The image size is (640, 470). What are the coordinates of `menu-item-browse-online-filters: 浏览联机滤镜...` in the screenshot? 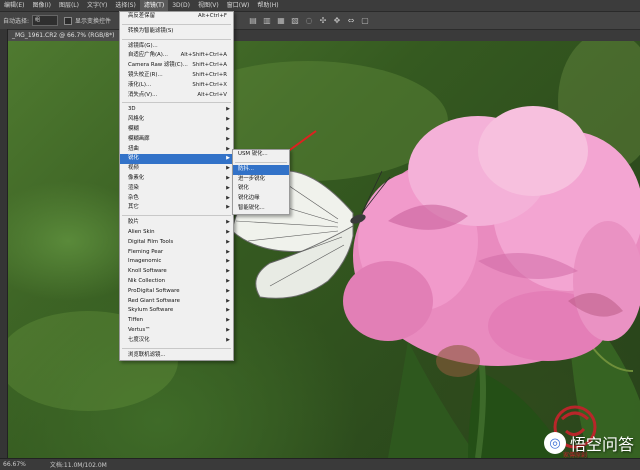 It's located at (176, 356).